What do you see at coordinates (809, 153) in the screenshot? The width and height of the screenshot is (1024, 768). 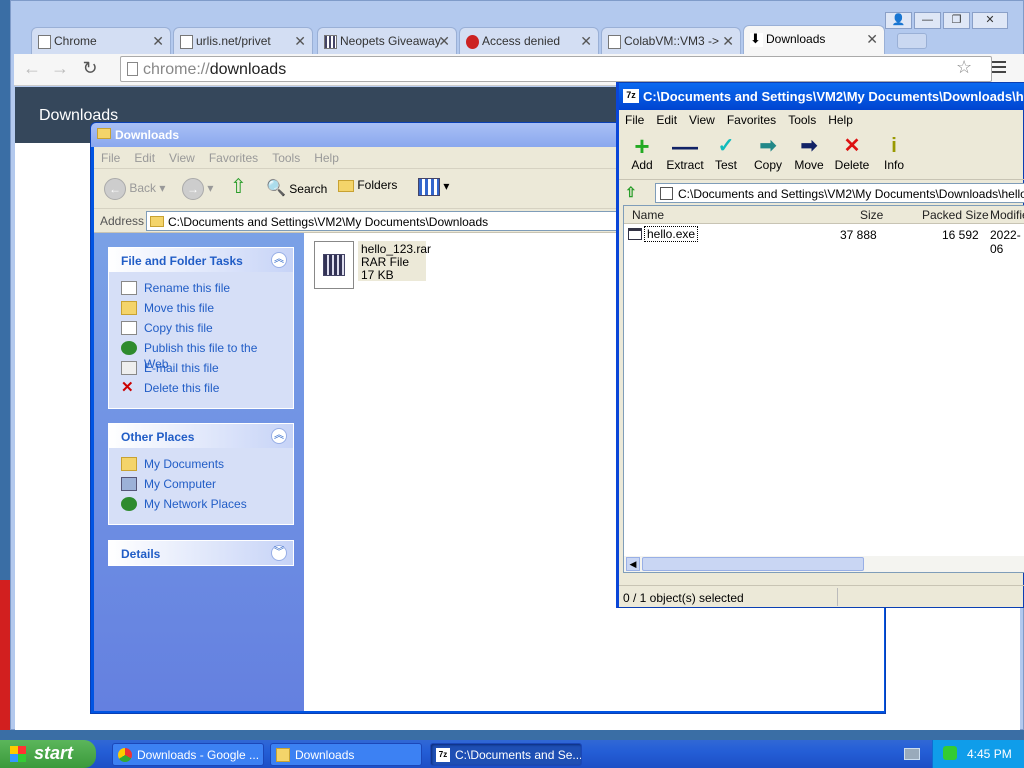 I see `move-button: ➡ Move` at bounding box center [809, 153].